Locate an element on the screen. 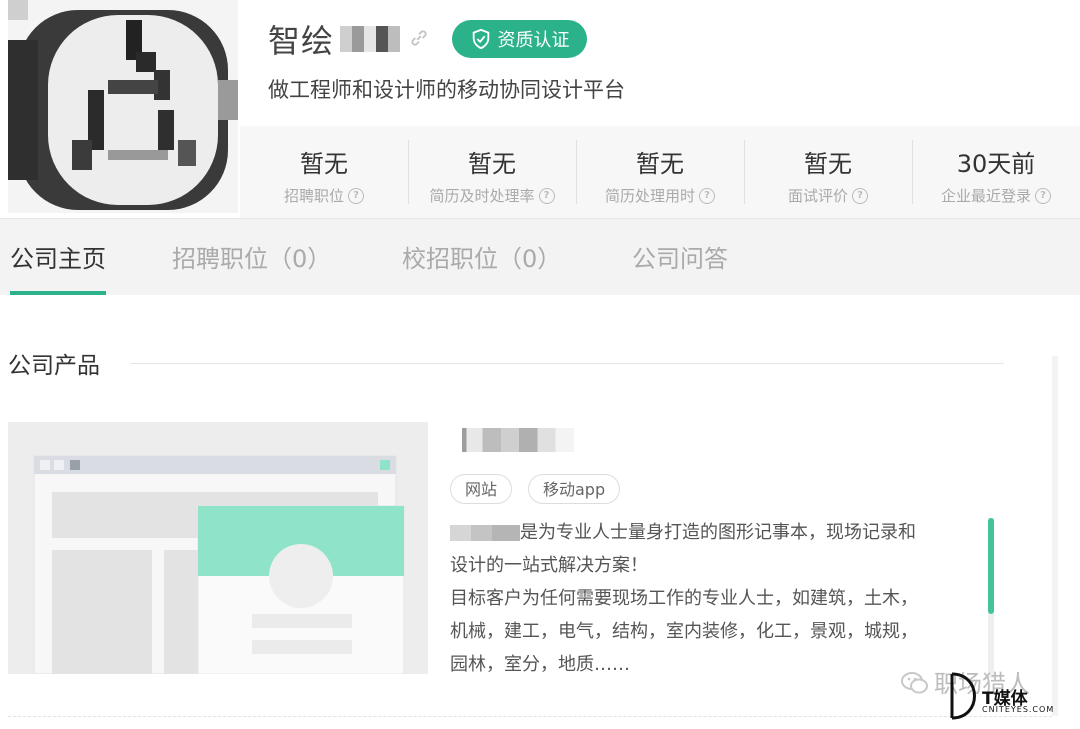 The height and width of the screenshot is (729, 1080). product-tag-website: 网站 is located at coordinates (481, 489).